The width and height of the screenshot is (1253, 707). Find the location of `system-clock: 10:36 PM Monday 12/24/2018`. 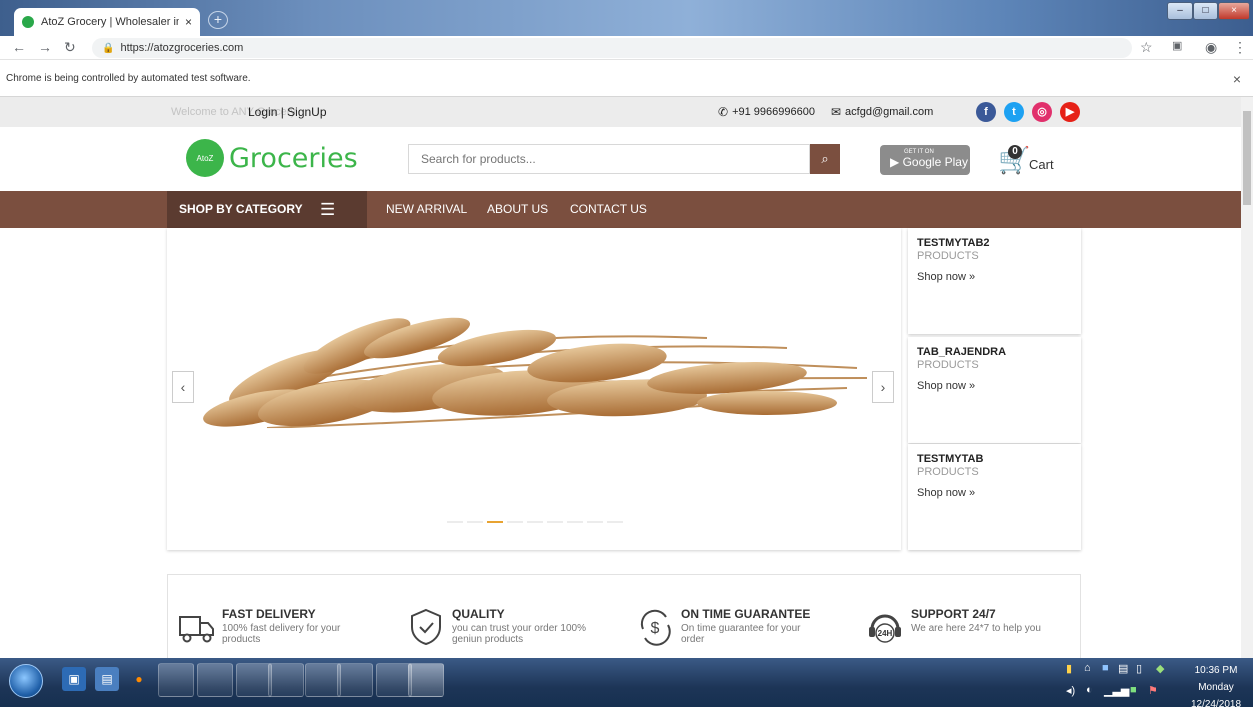

system-clock: 10:36 PM Monday 12/24/2018 is located at coordinates (1216, 685).